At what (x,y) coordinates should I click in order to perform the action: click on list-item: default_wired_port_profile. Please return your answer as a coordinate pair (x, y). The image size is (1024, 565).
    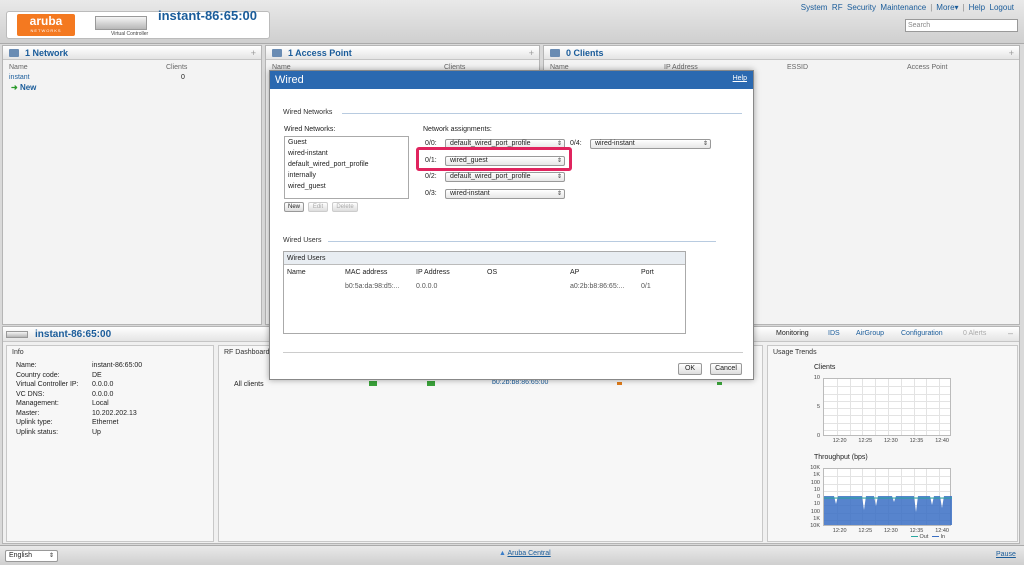
    Looking at the image, I should click on (328, 164).